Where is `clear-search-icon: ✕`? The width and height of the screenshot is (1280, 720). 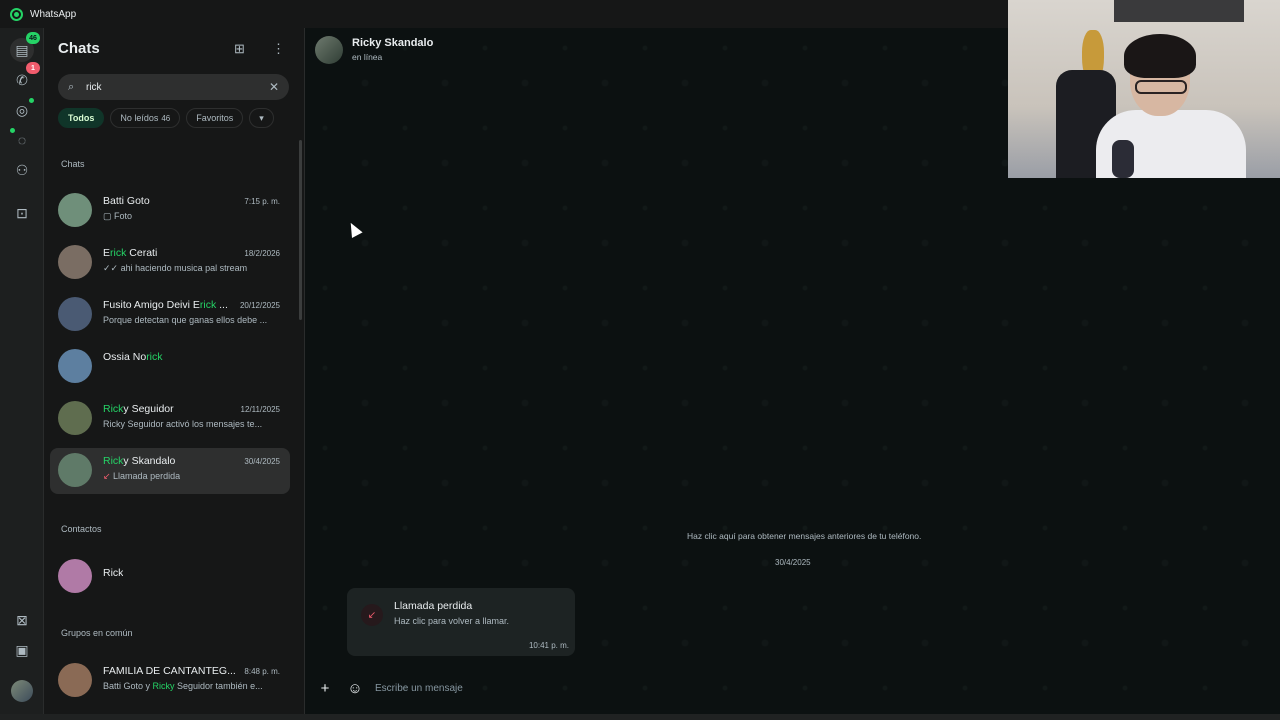 clear-search-icon: ✕ is located at coordinates (274, 87).